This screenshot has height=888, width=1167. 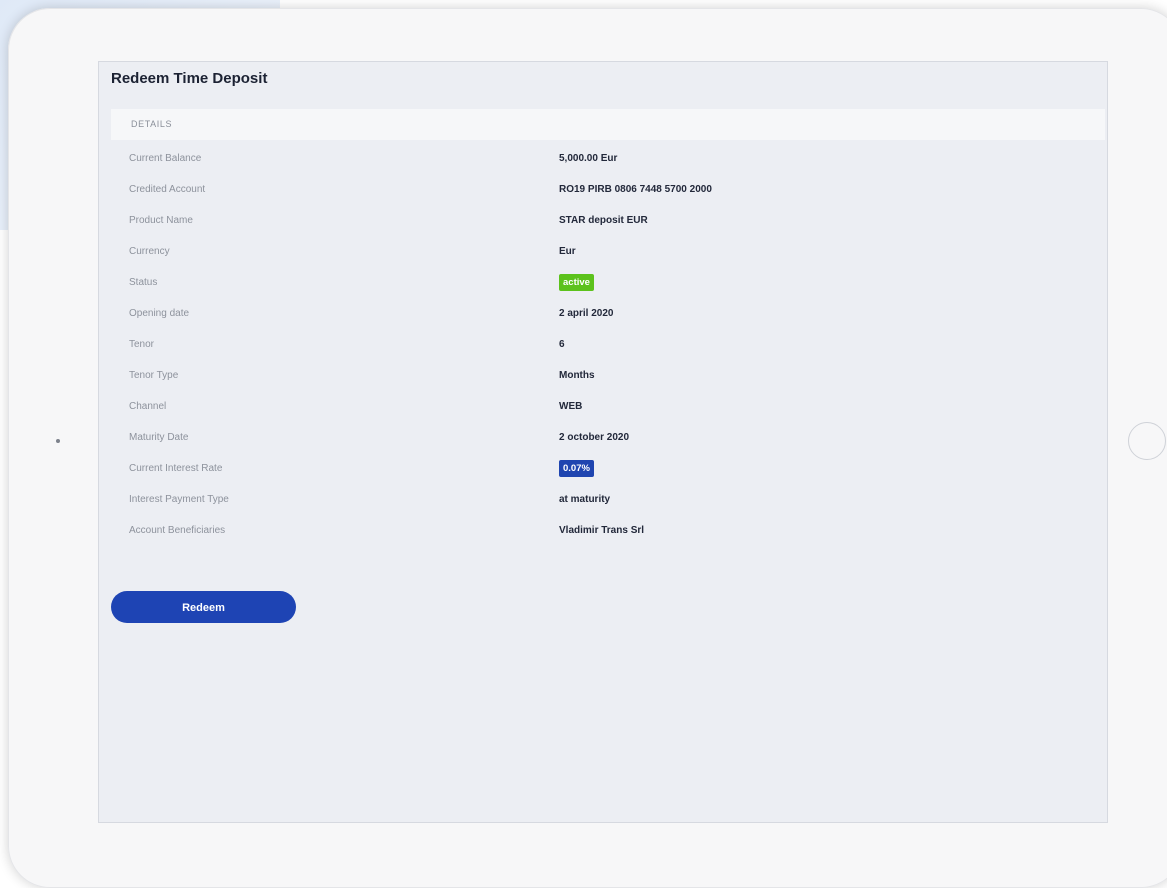 What do you see at coordinates (567, 251) in the screenshot?
I see `detail-value: Eur` at bounding box center [567, 251].